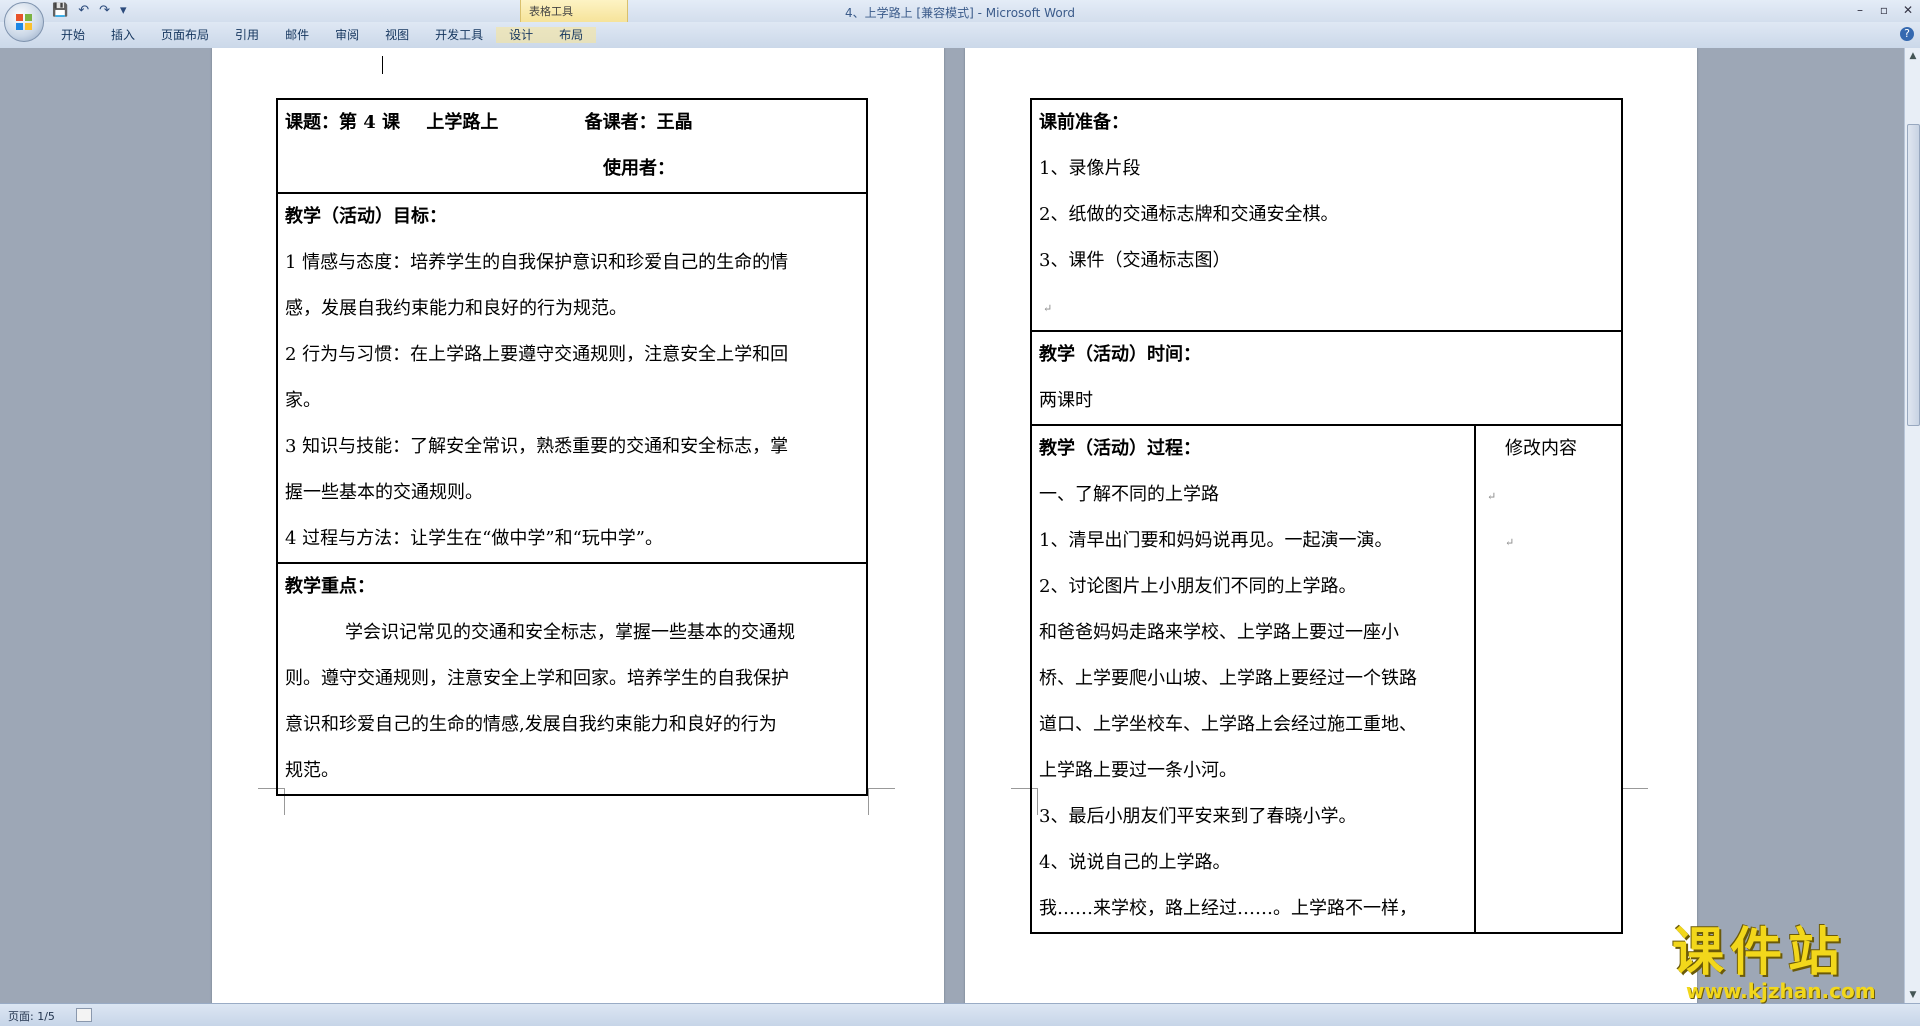 Image resolution: width=1920 pixels, height=1026 pixels. Describe the element at coordinates (1084, 122) in the screenshot. I see `preparation-heading: 课前准备：` at that location.